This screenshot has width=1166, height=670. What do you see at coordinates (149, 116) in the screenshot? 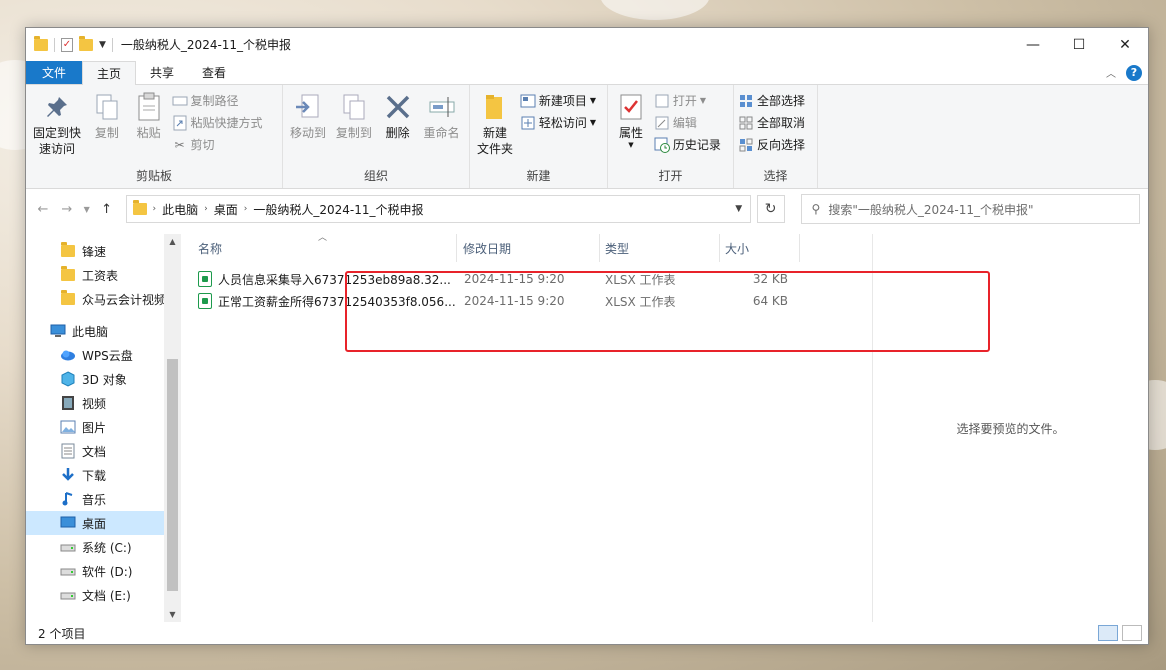
I see `paste-button: 粘贴` at bounding box center [149, 116].